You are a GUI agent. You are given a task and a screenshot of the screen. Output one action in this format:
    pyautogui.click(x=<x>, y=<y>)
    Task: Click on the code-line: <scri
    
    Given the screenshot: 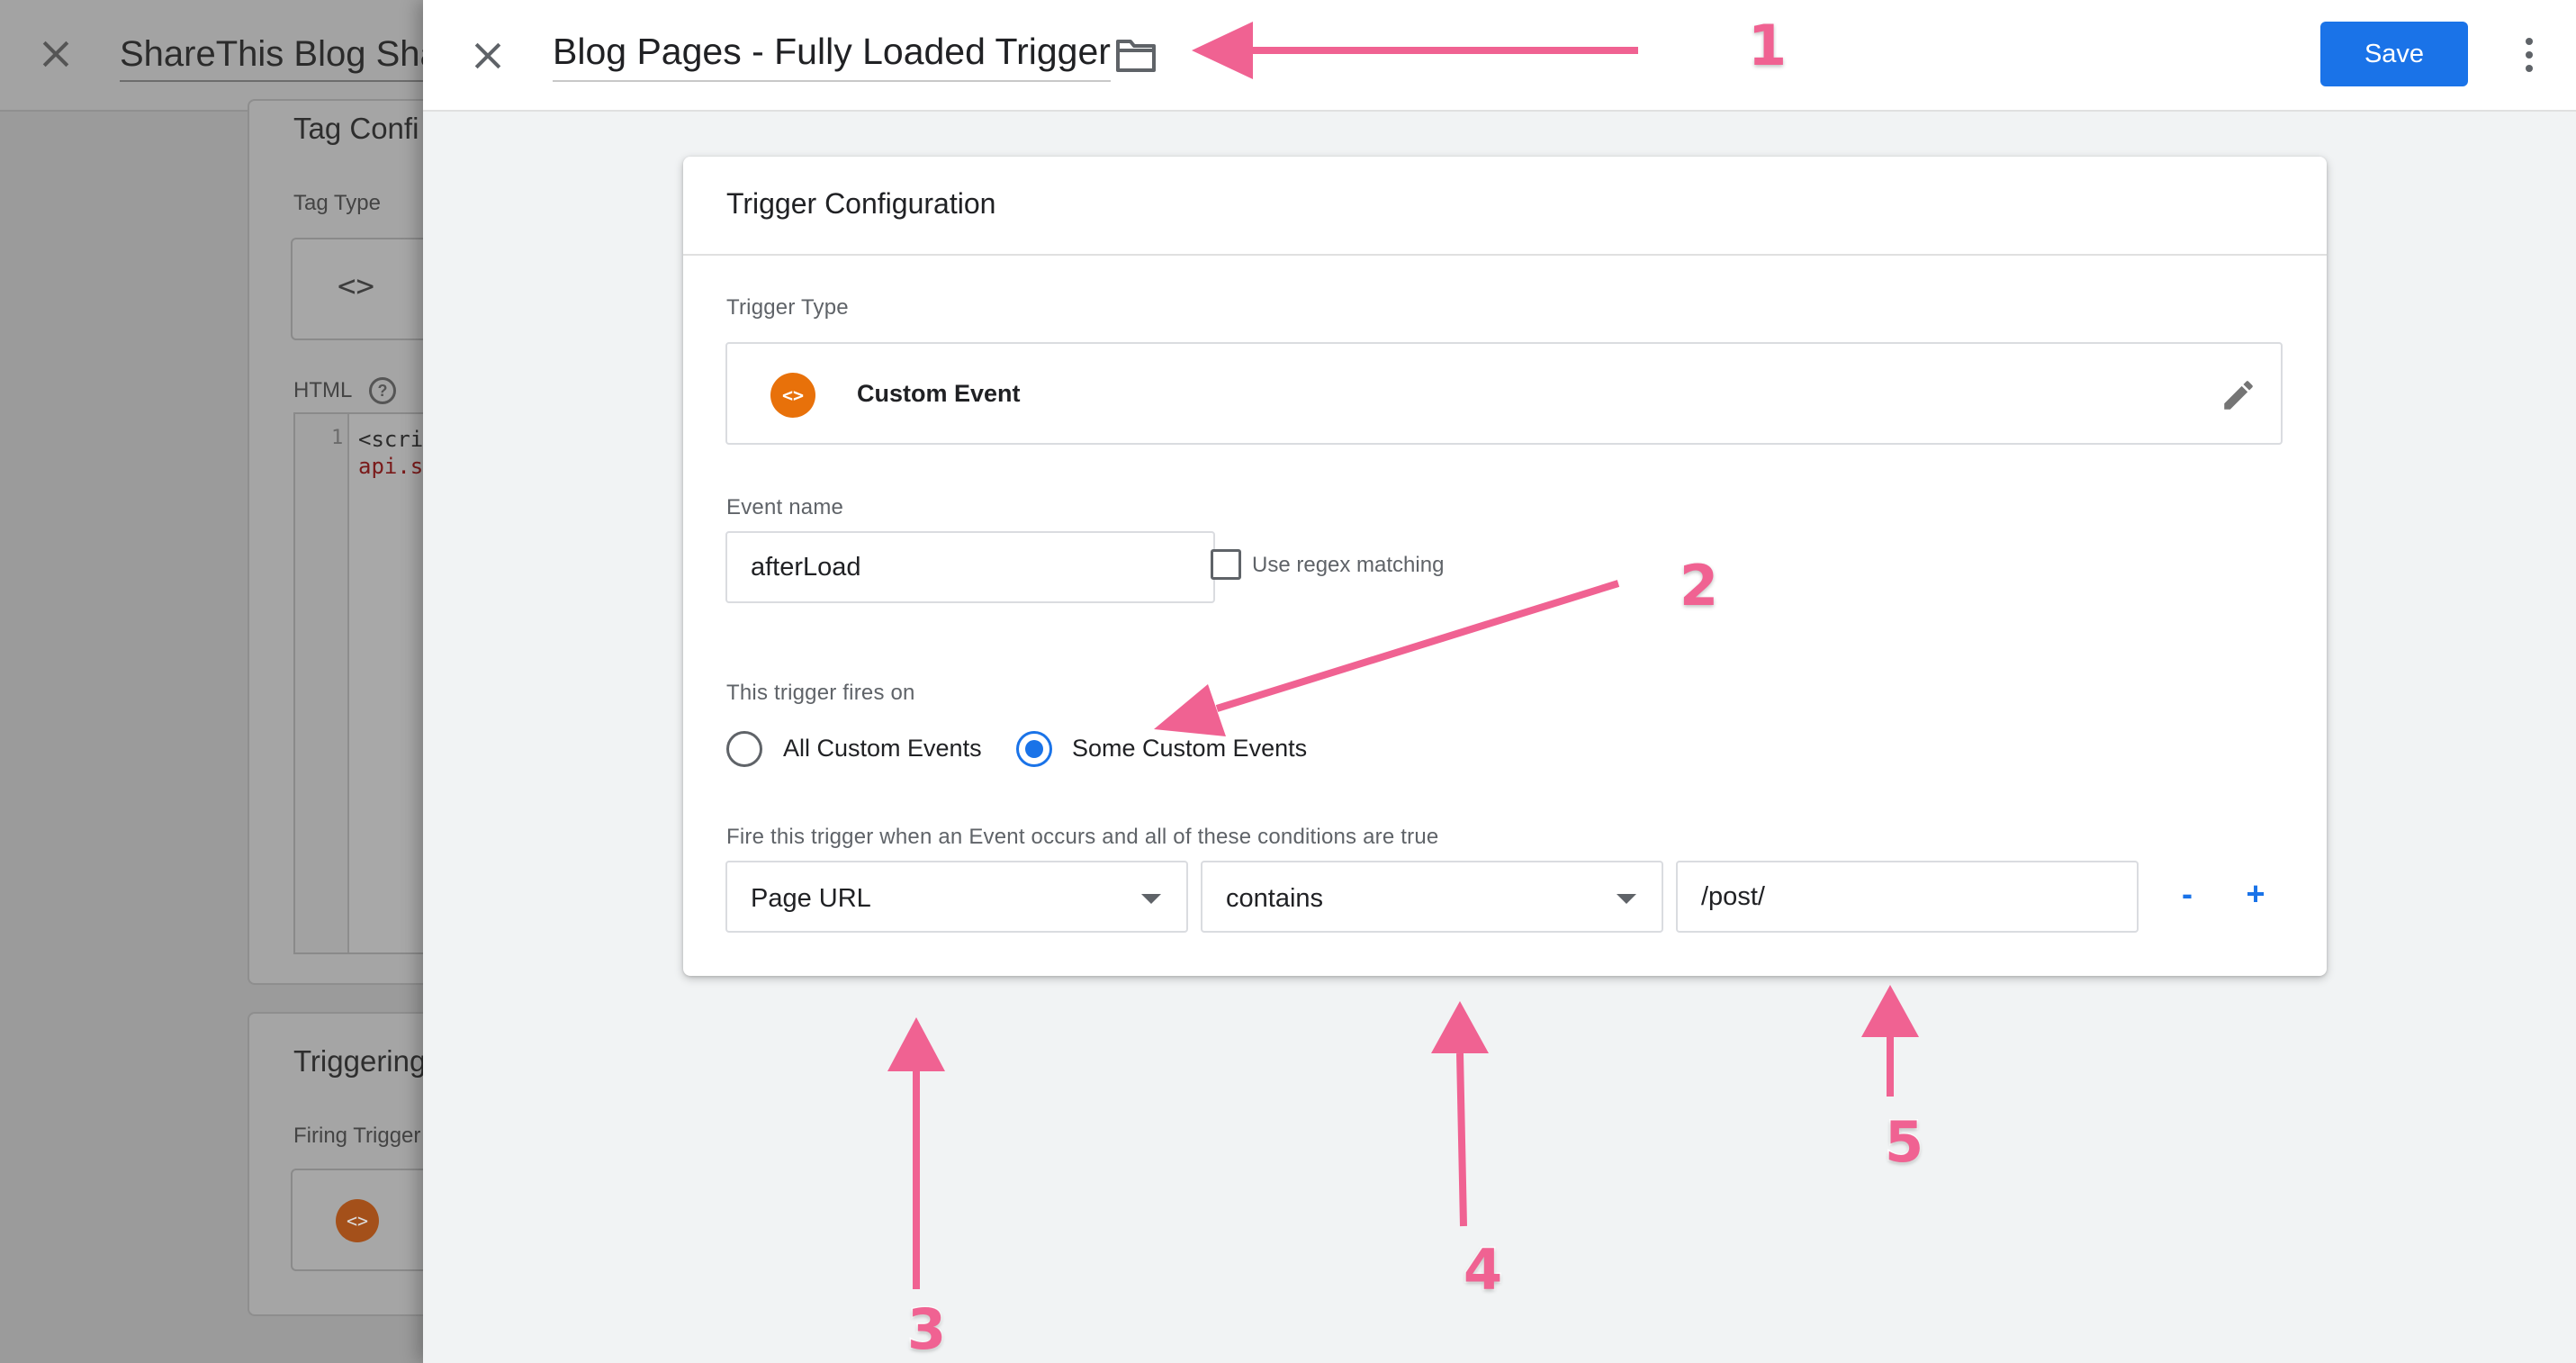 What is the action you would take?
    pyautogui.click(x=391, y=440)
    